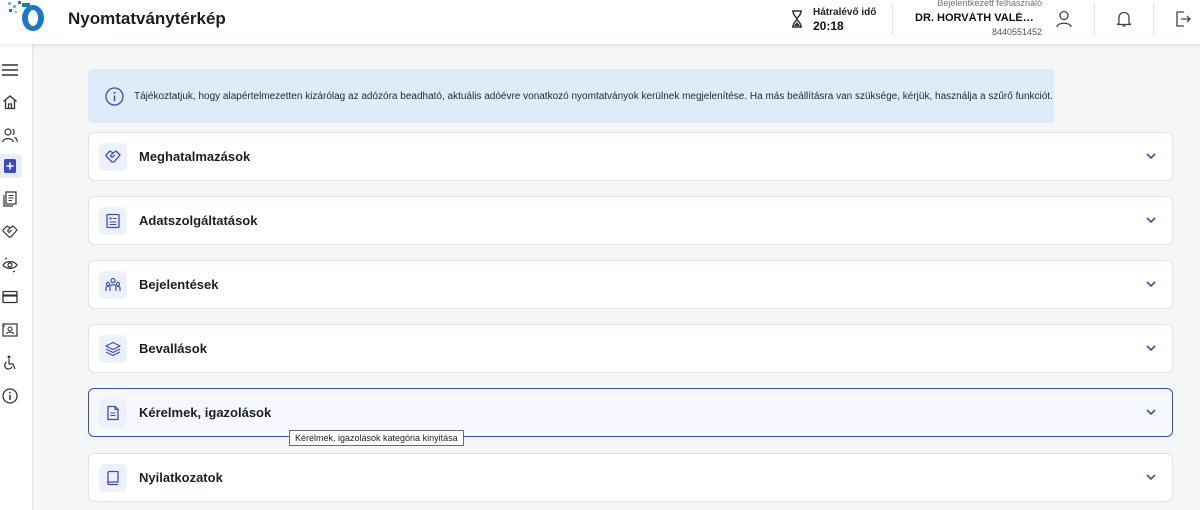 Image resolution: width=1200 pixels, height=510 pixels. What do you see at coordinates (376, 438) in the screenshot?
I see `tooltip: Kérelmek, igazolások kategória kinyitása` at bounding box center [376, 438].